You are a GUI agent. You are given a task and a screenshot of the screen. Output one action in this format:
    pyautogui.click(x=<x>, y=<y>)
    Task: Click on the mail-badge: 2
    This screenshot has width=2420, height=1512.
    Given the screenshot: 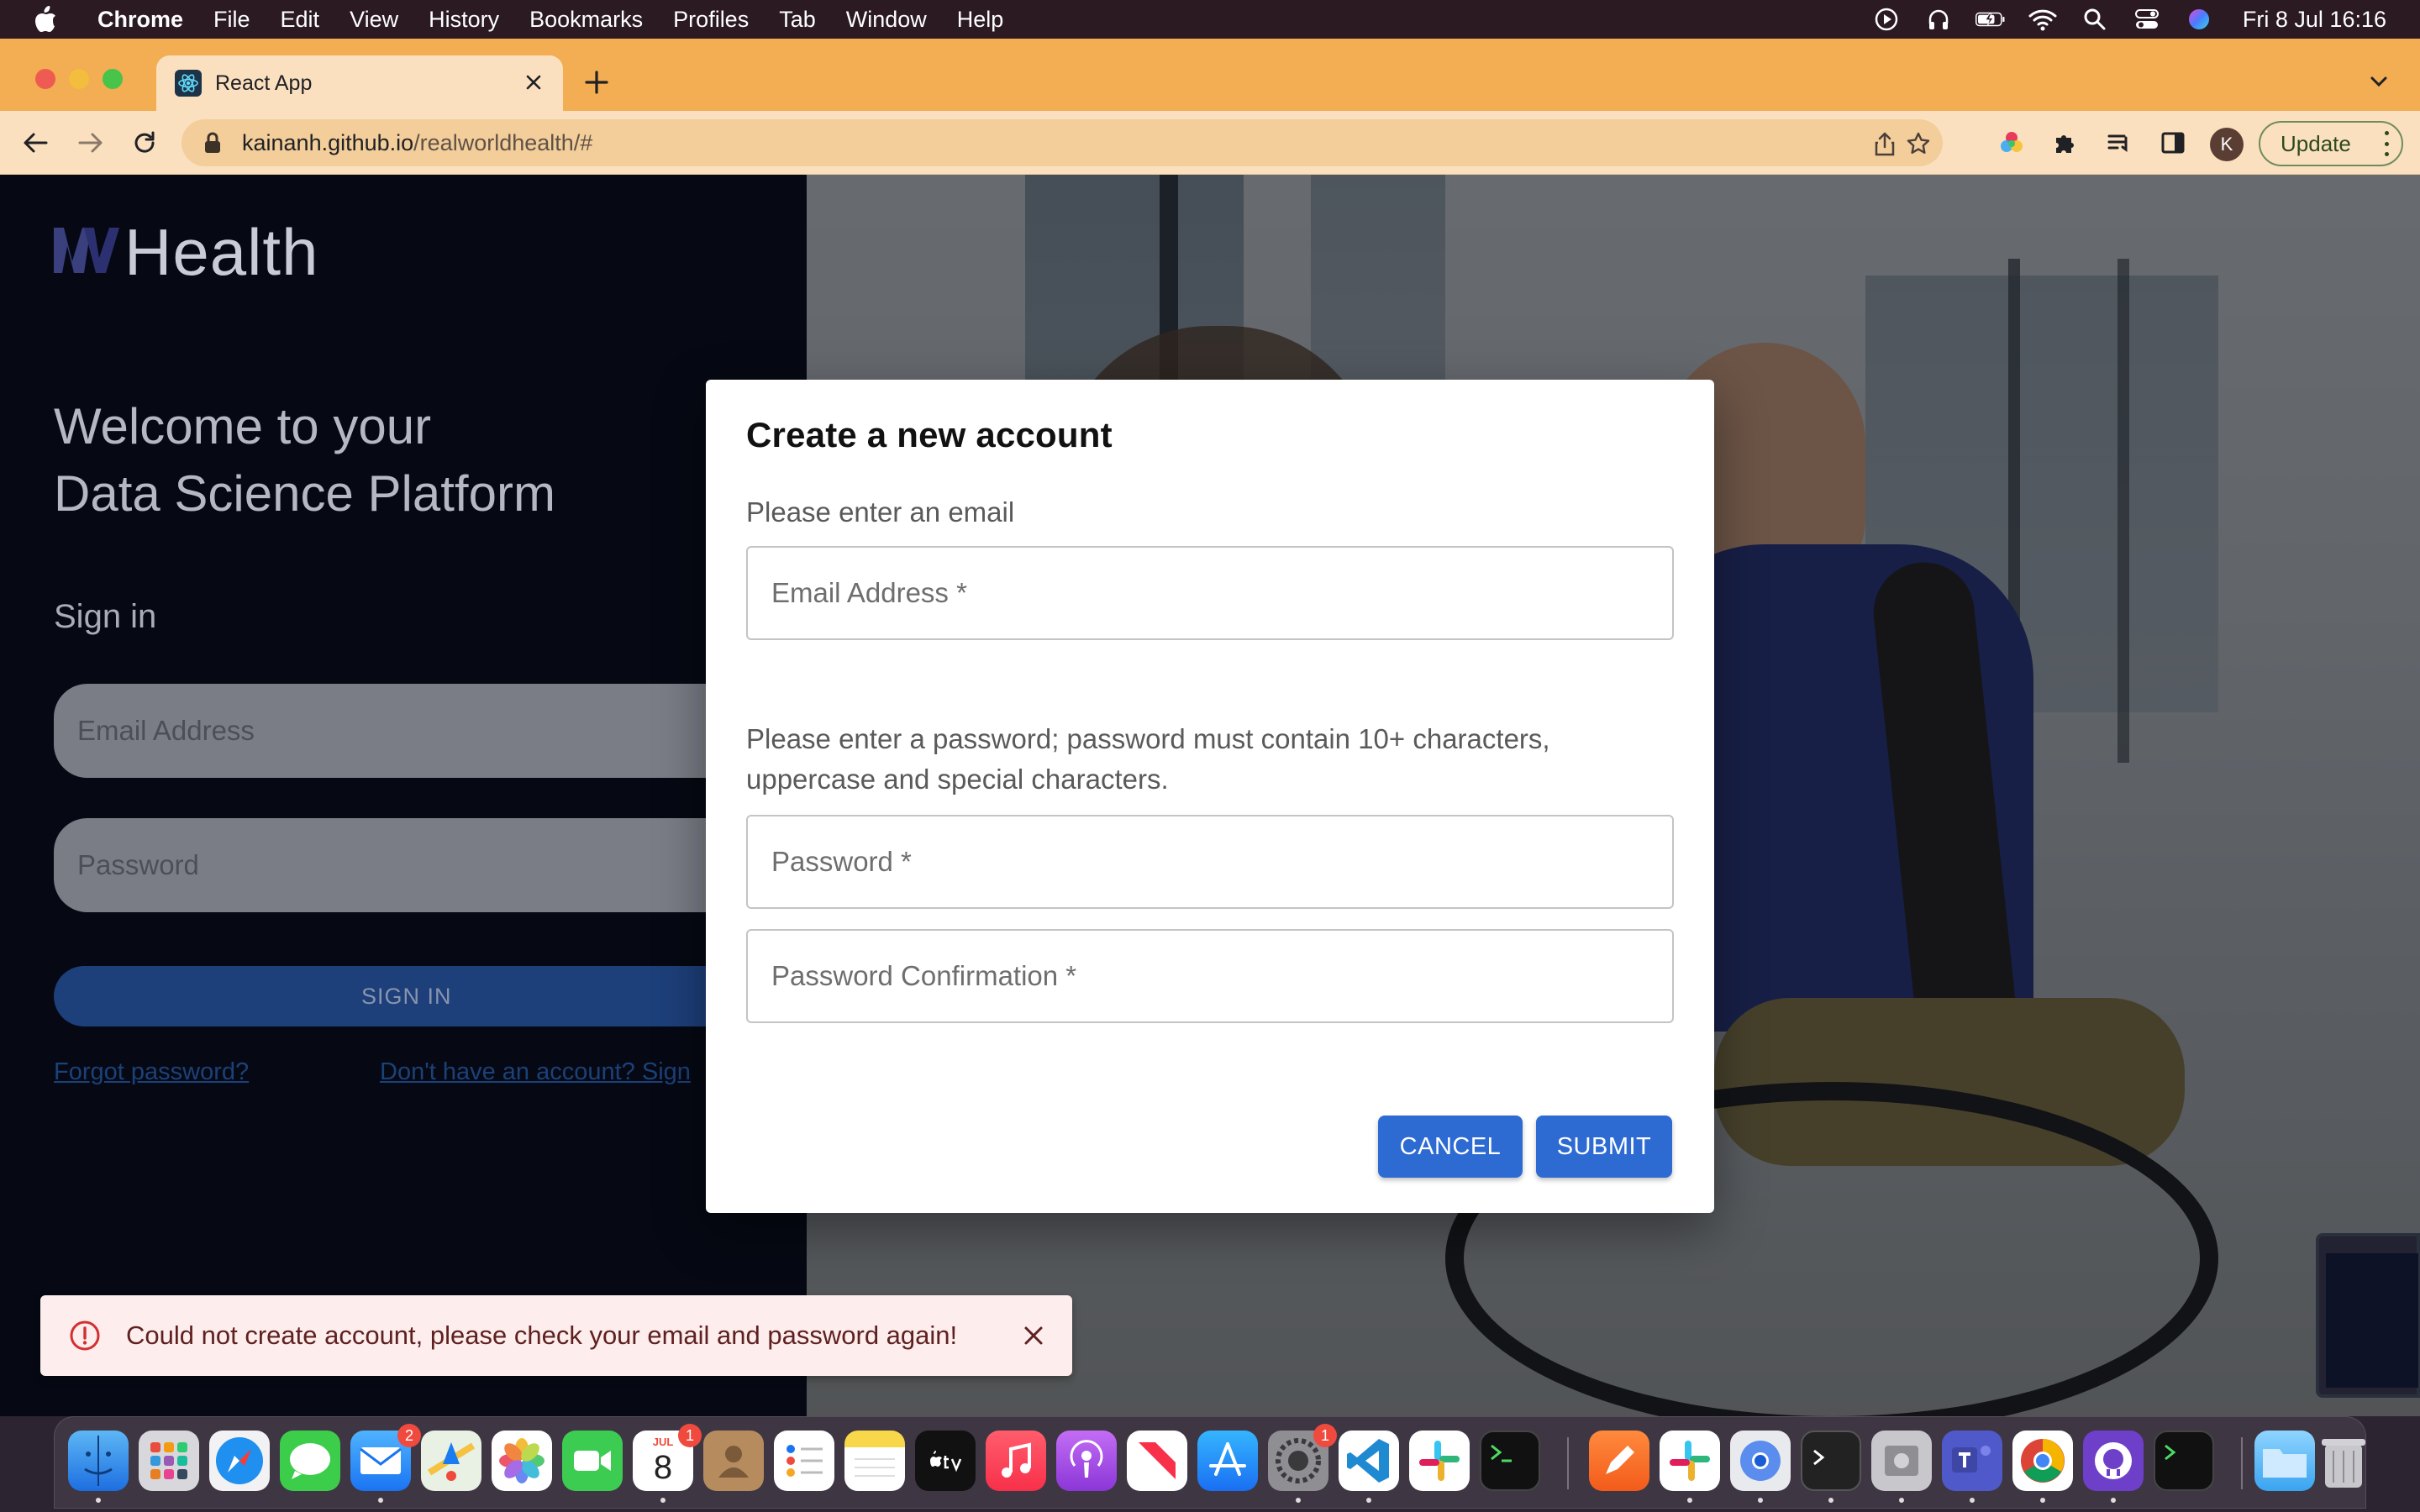 What is the action you would take?
    pyautogui.click(x=409, y=1435)
    